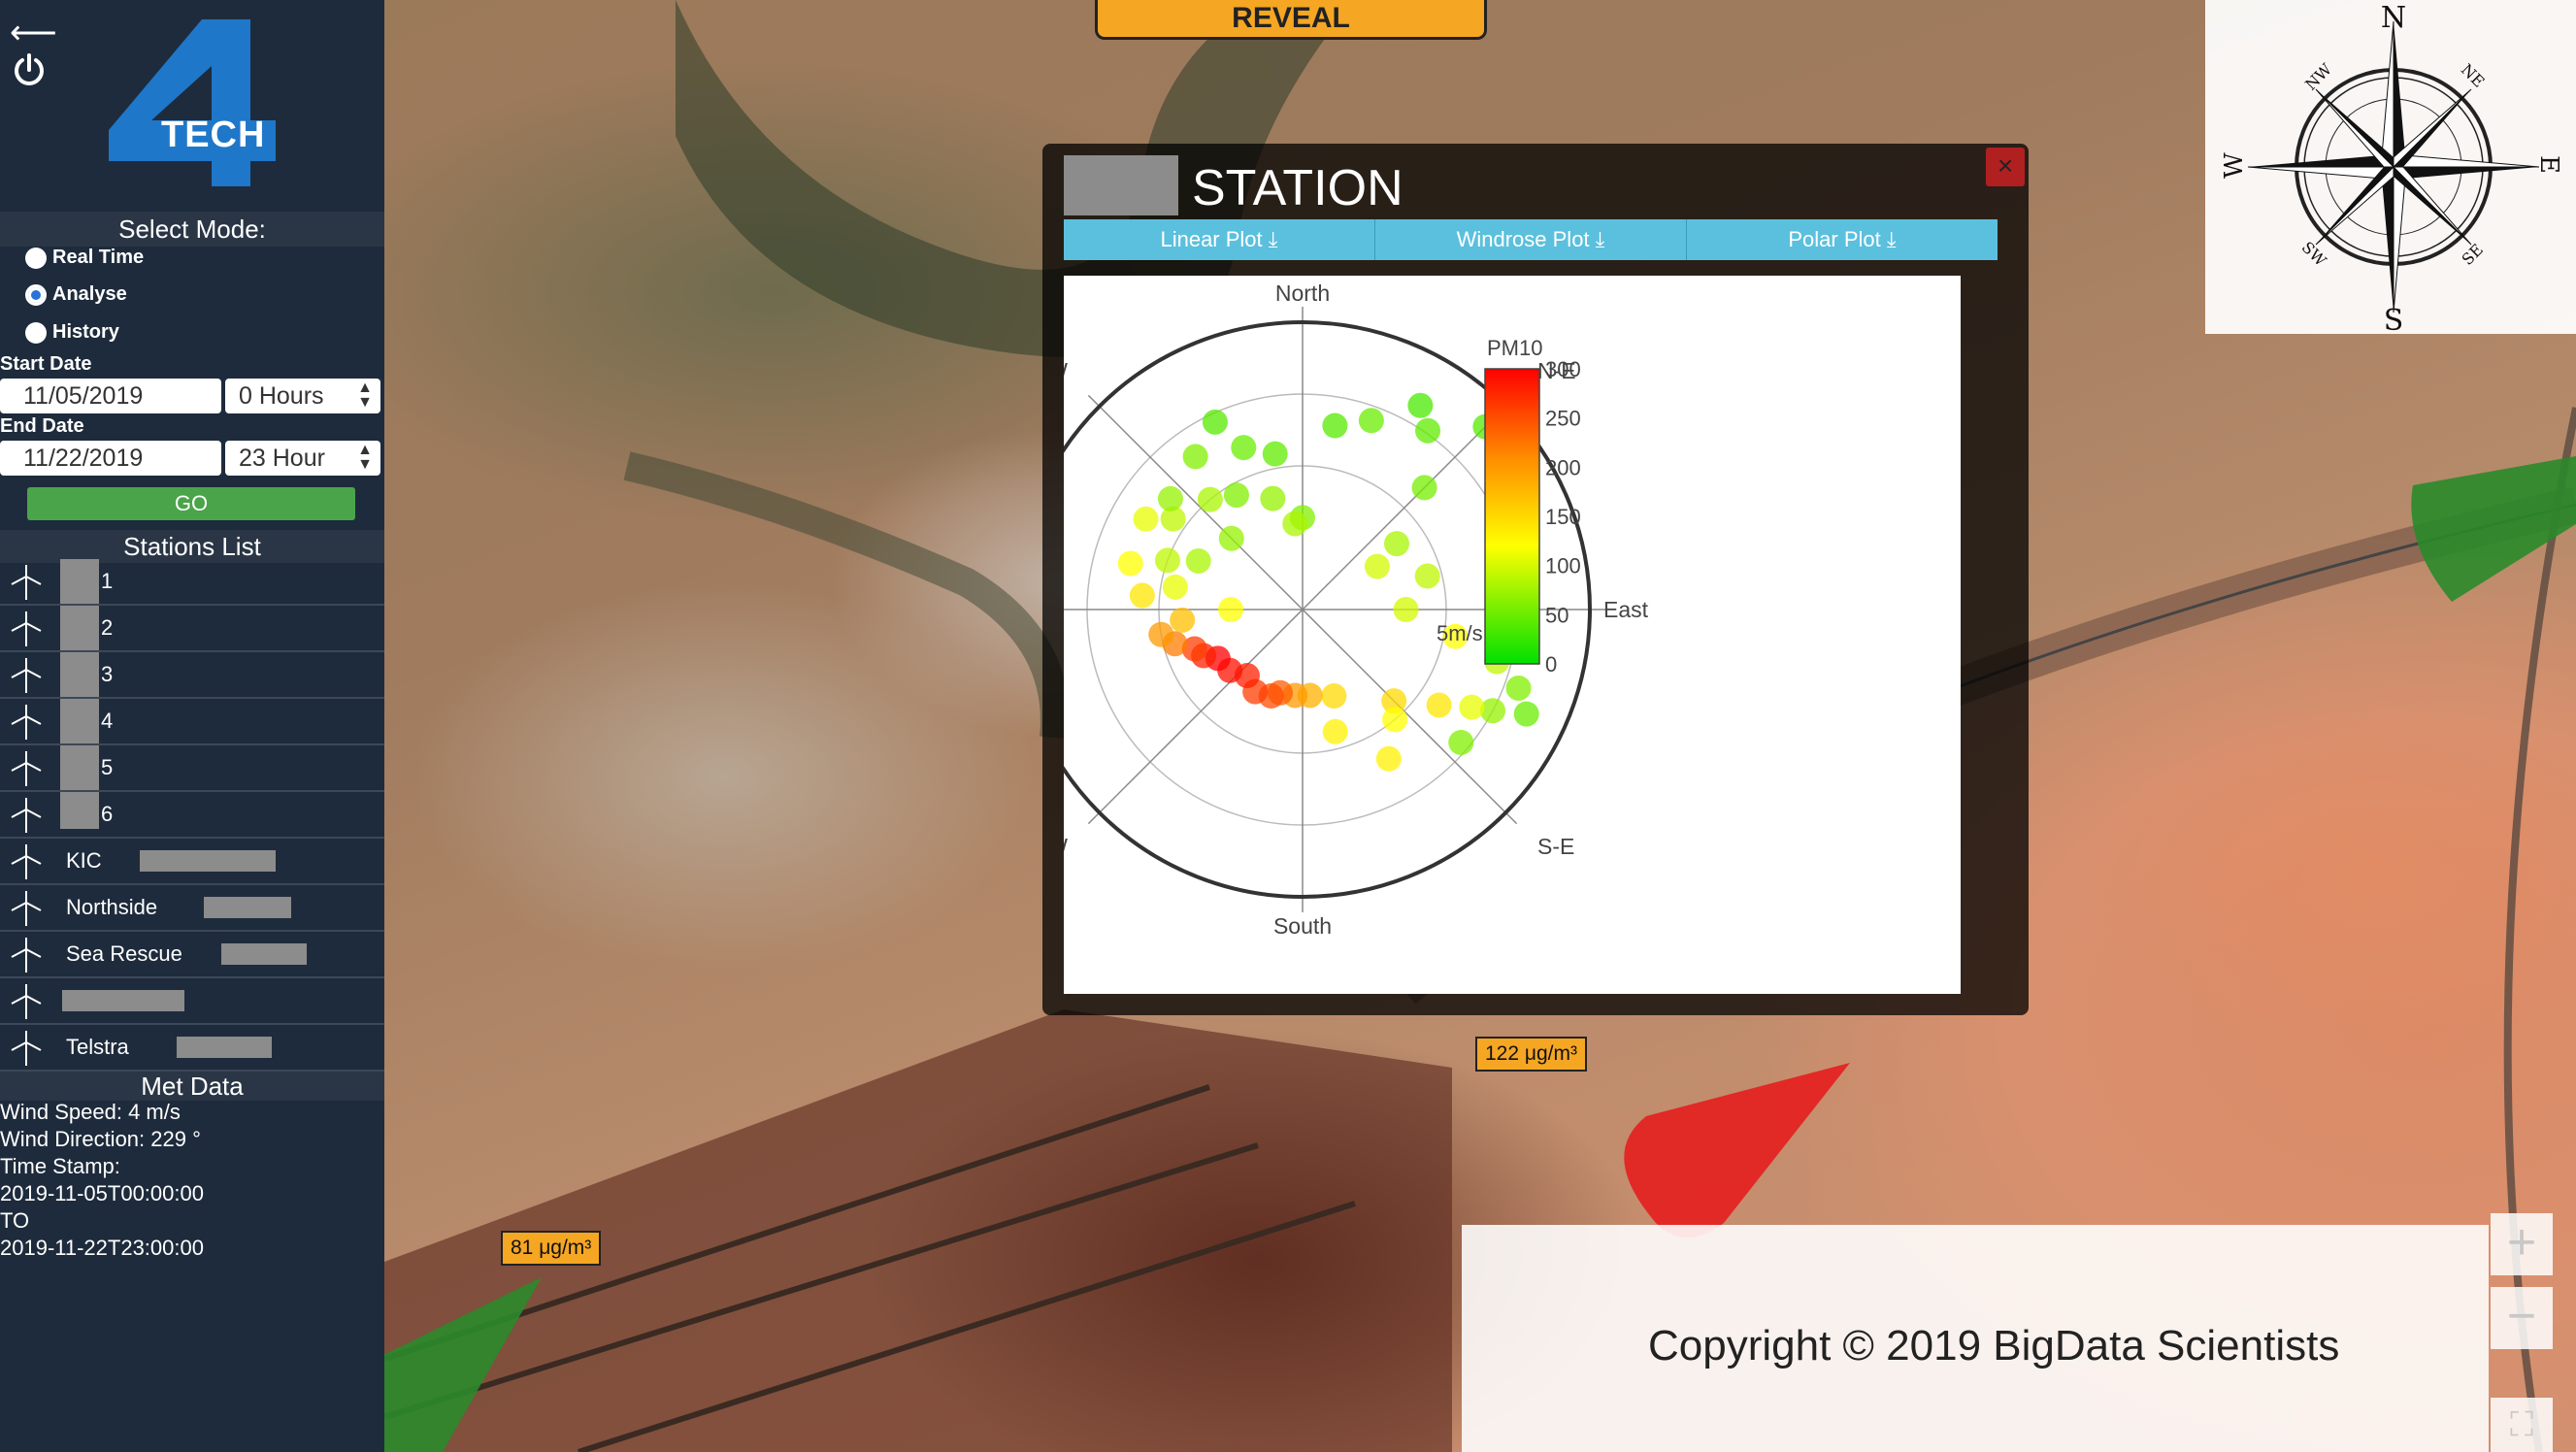 The width and height of the screenshot is (2576, 1452). What do you see at coordinates (2314, 254) in the screenshot?
I see `compass-sw: SW` at bounding box center [2314, 254].